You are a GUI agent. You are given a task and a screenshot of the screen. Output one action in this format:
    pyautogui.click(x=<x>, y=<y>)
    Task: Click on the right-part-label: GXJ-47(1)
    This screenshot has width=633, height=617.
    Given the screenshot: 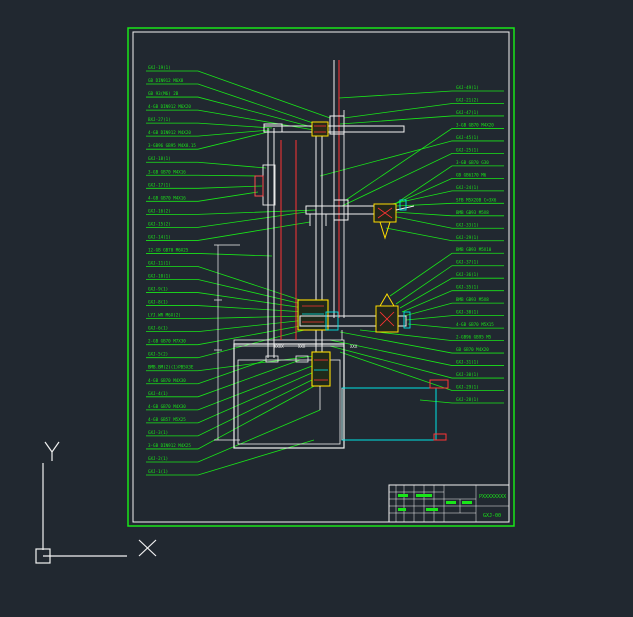 What is the action you would take?
    pyautogui.click(x=467, y=112)
    